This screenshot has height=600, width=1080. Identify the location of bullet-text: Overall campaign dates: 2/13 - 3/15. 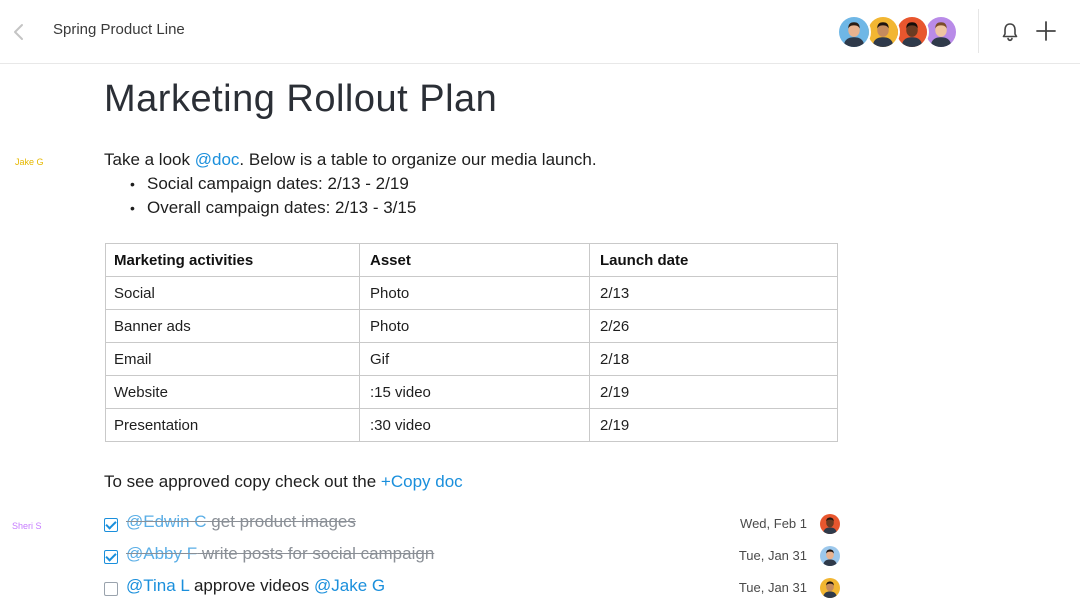
(282, 207).